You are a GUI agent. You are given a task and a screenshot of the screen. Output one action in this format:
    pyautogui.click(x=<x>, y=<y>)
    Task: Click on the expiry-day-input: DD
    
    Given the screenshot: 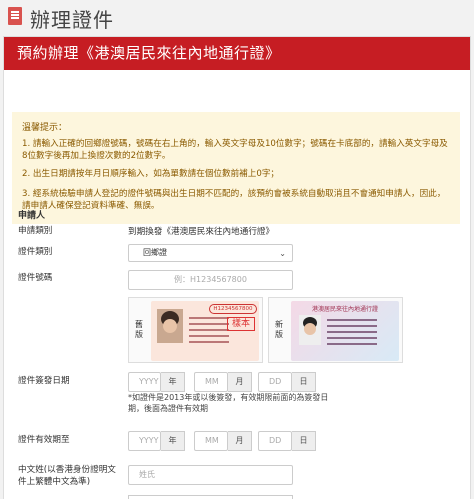 What is the action you would take?
    pyautogui.click(x=275, y=441)
    